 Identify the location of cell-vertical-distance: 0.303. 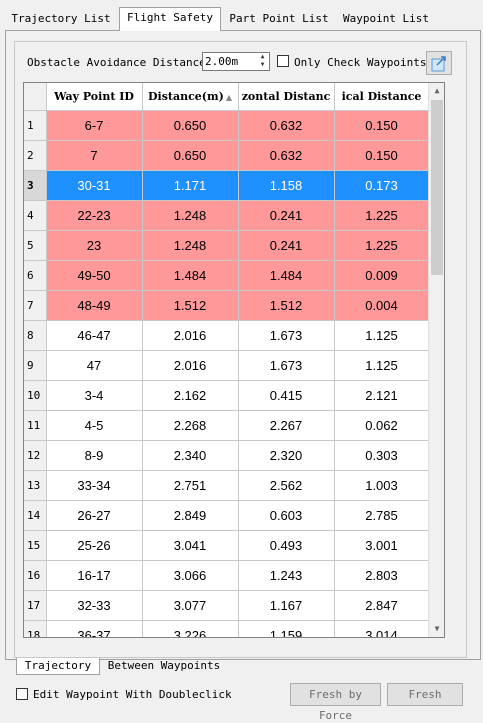
(382, 455).